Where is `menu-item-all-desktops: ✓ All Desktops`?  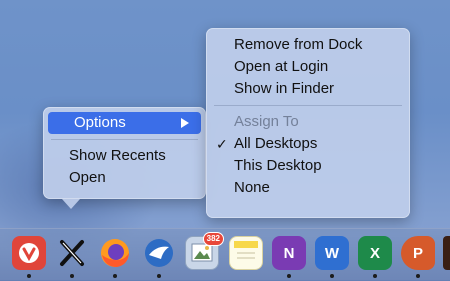 menu-item-all-desktops: ✓ All Desktops is located at coordinates (308, 144).